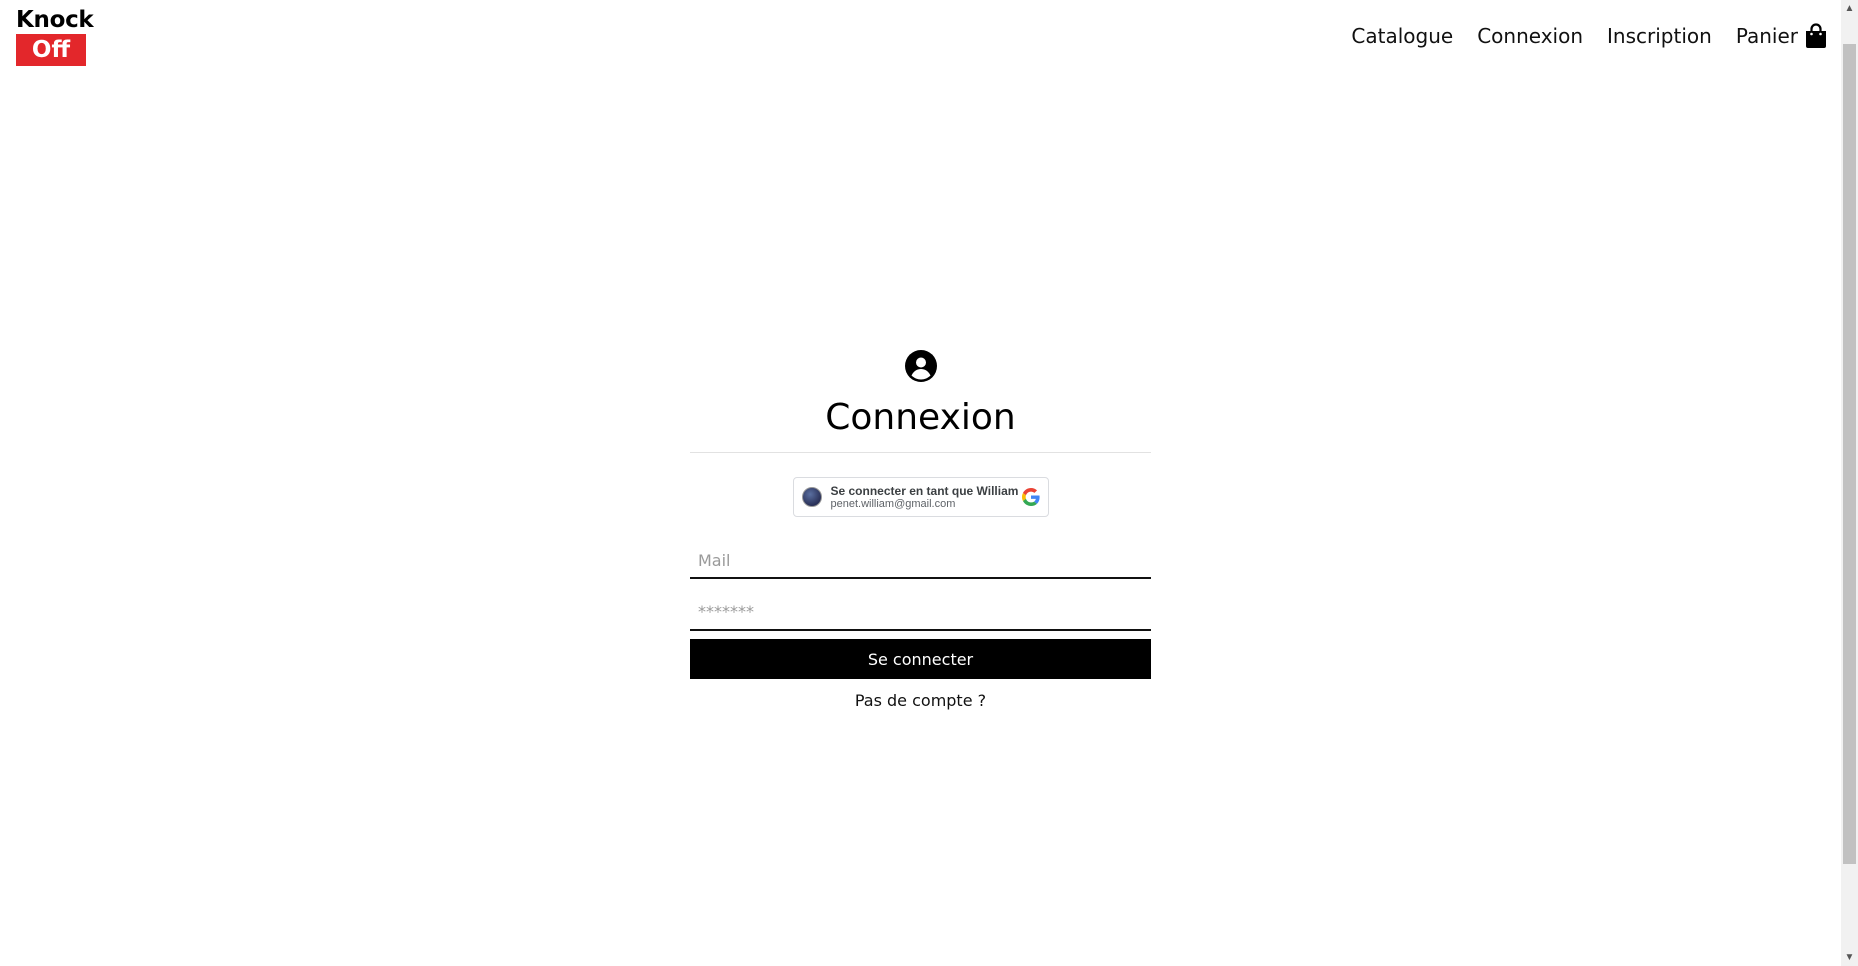 Image resolution: width=1858 pixels, height=966 pixels. What do you see at coordinates (920, 561) in the screenshot?
I see `email-field` at bounding box center [920, 561].